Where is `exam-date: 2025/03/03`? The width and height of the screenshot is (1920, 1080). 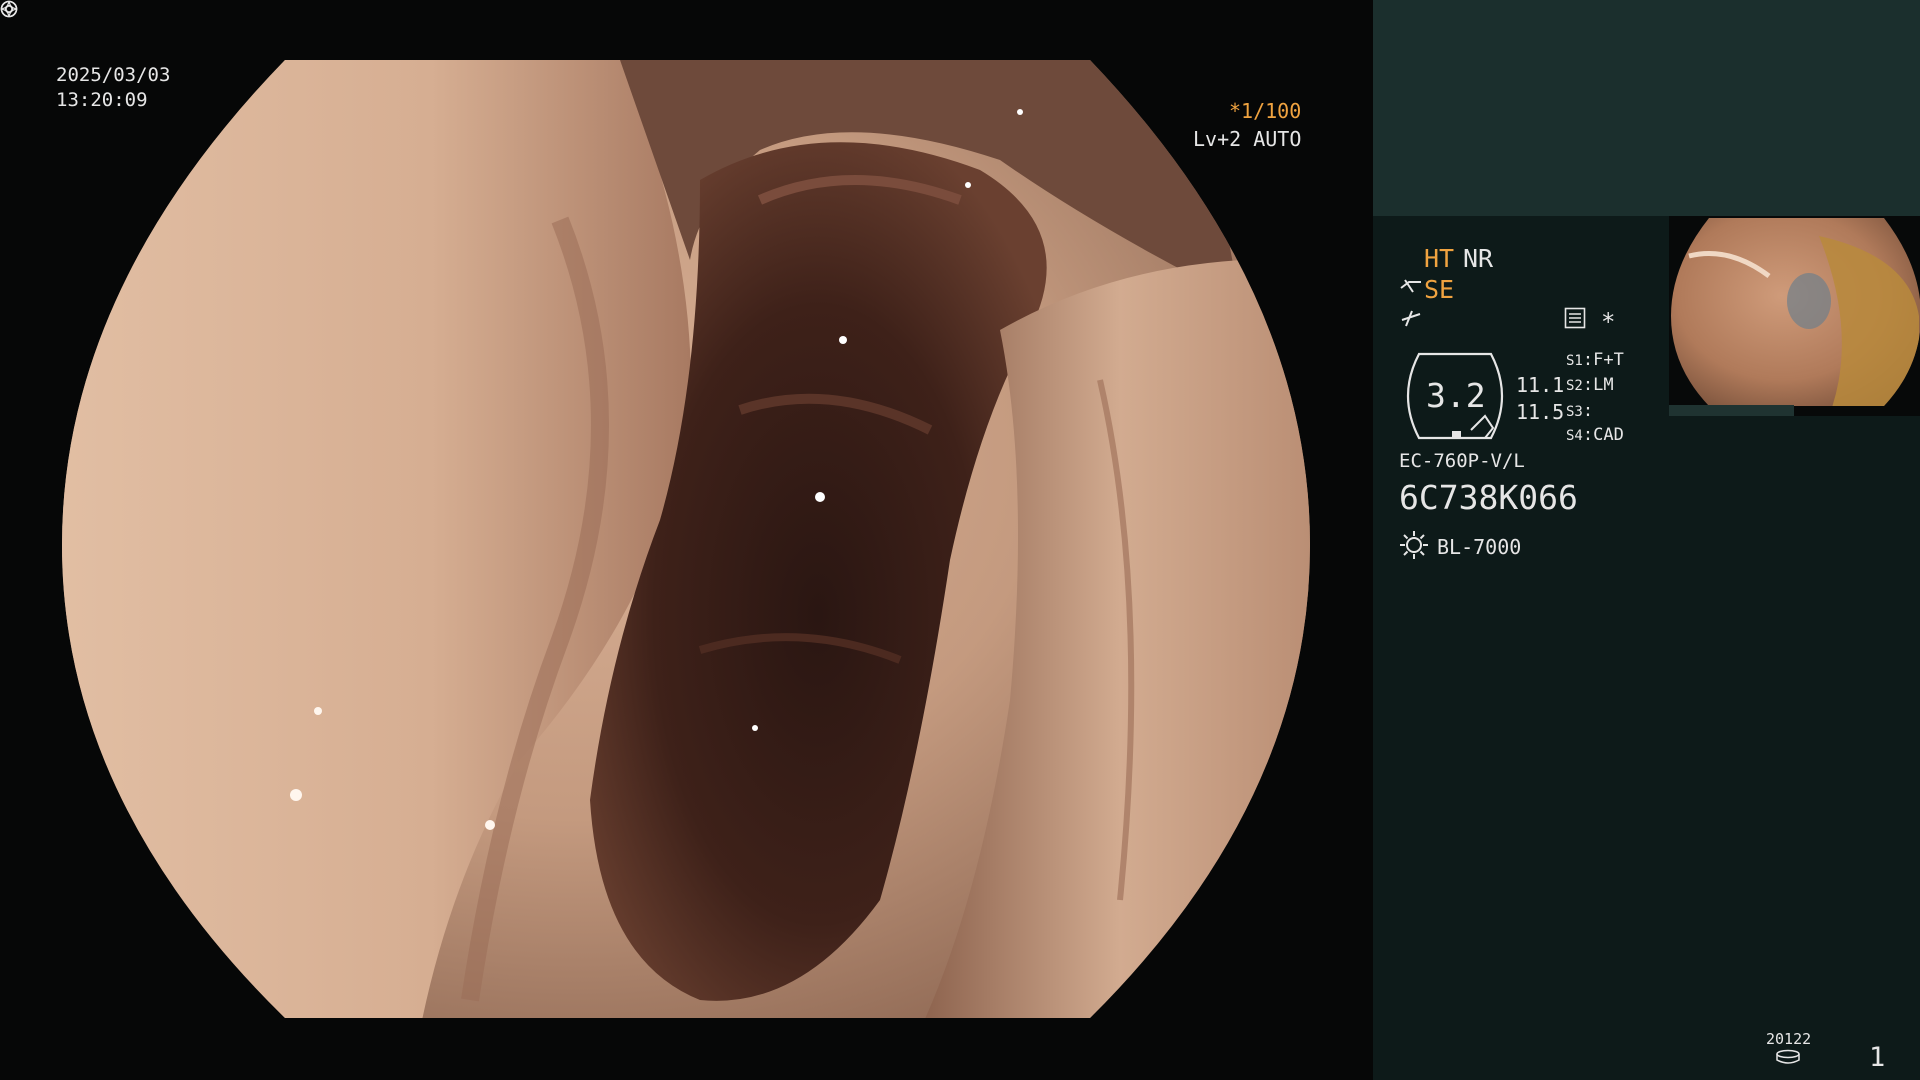 exam-date: 2025/03/03 is located at coordinates (113, 75).